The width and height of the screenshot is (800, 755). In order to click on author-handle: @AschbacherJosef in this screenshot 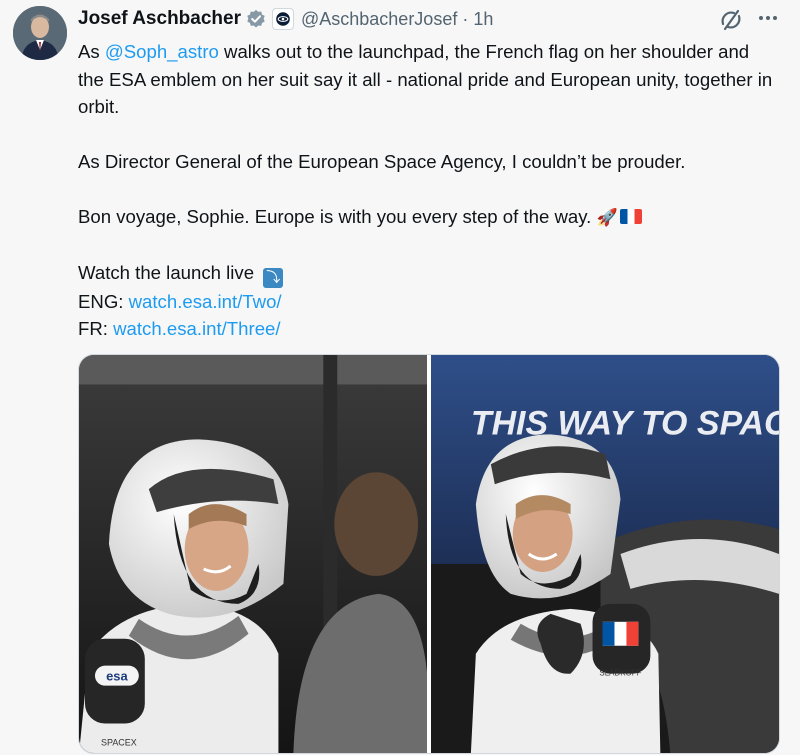, I will do `click(379, 19)`.